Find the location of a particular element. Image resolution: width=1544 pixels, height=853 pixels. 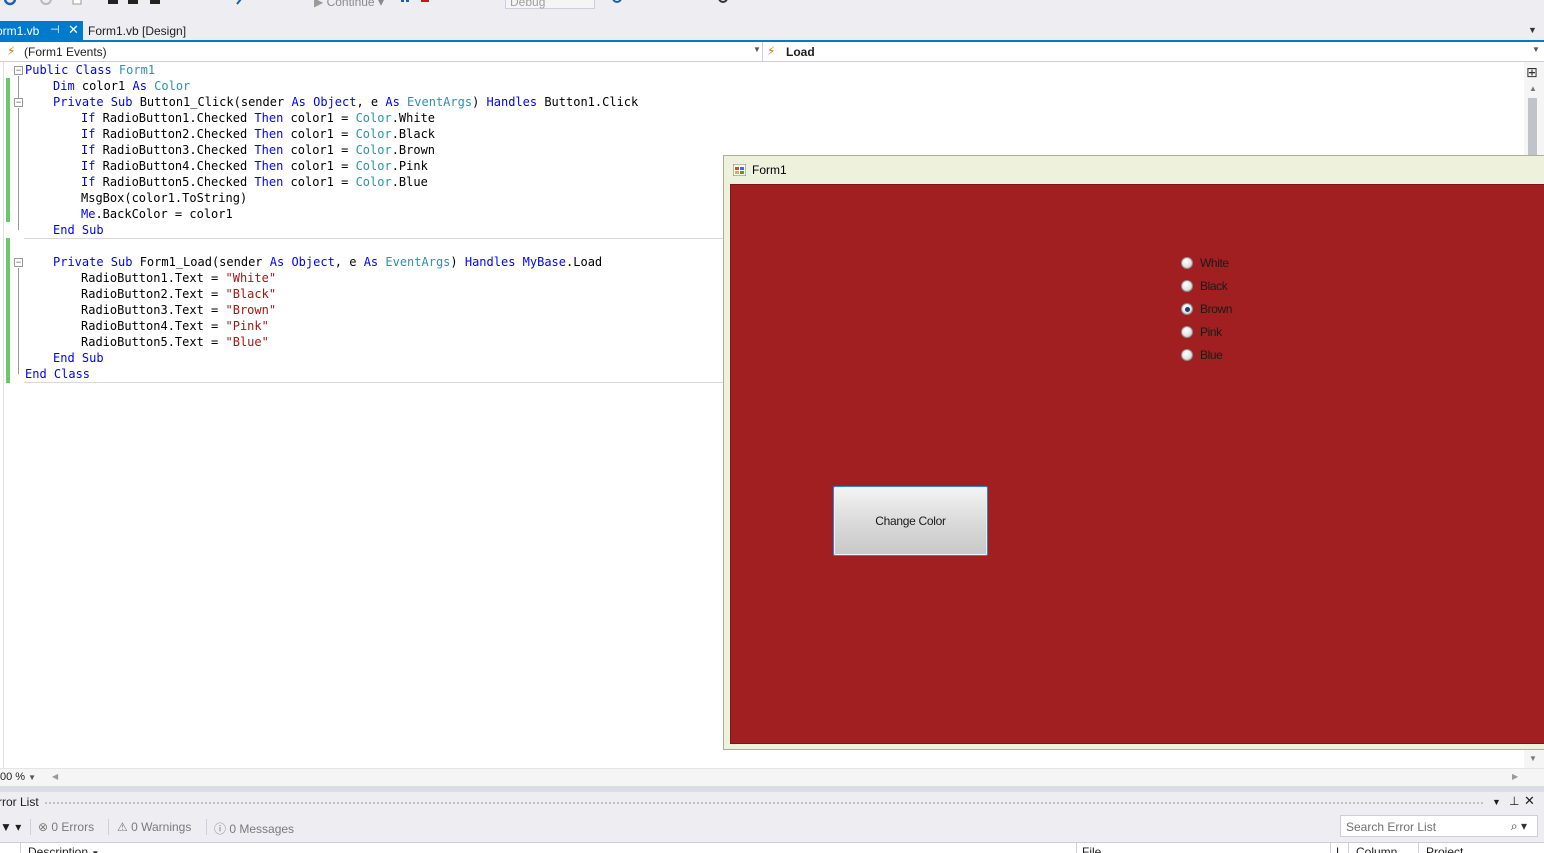

warnings-filter-button: ⚠ 0 Warnings is located at coordinates (154, 827).